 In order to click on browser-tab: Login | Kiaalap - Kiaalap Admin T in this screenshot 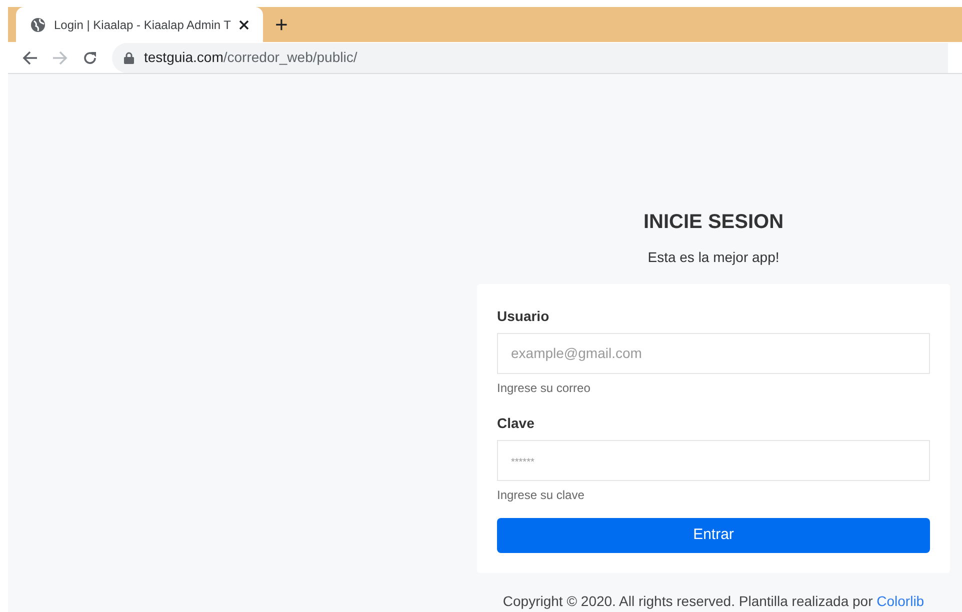, I will do `click(140, 24)`.